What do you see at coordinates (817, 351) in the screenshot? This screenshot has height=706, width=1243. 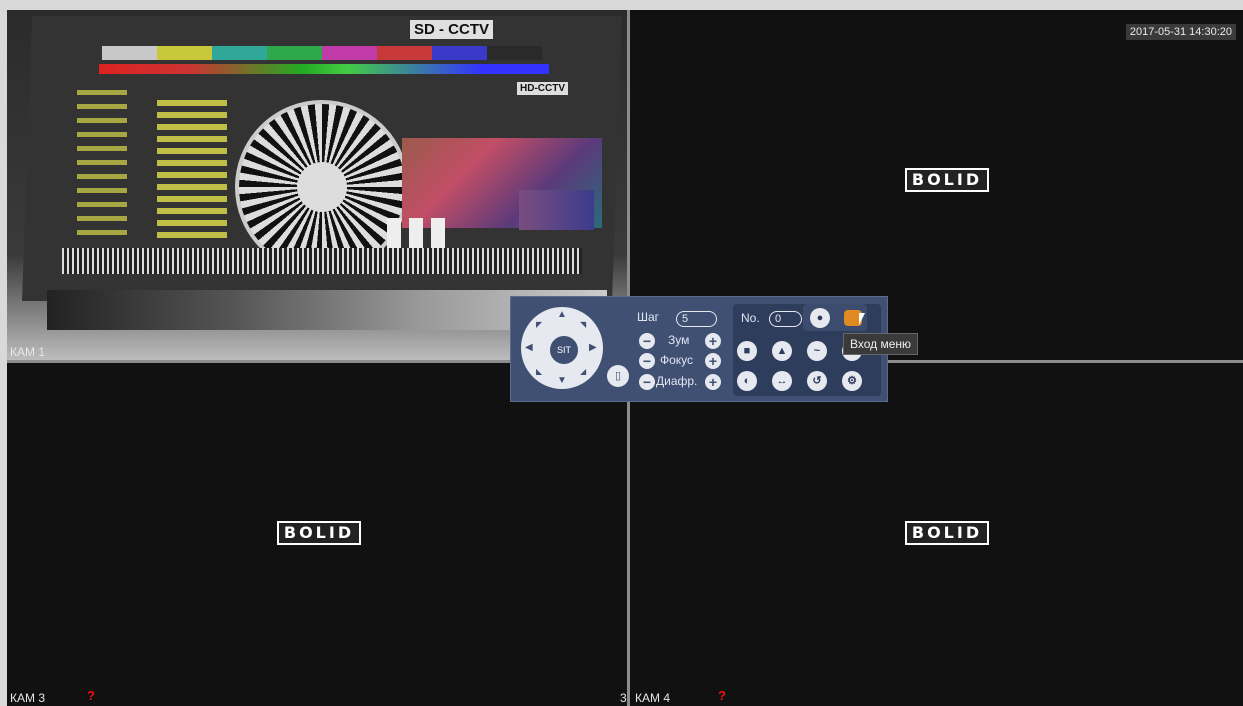 I see `tour-icon: ~` at bounding box center [817, 351].